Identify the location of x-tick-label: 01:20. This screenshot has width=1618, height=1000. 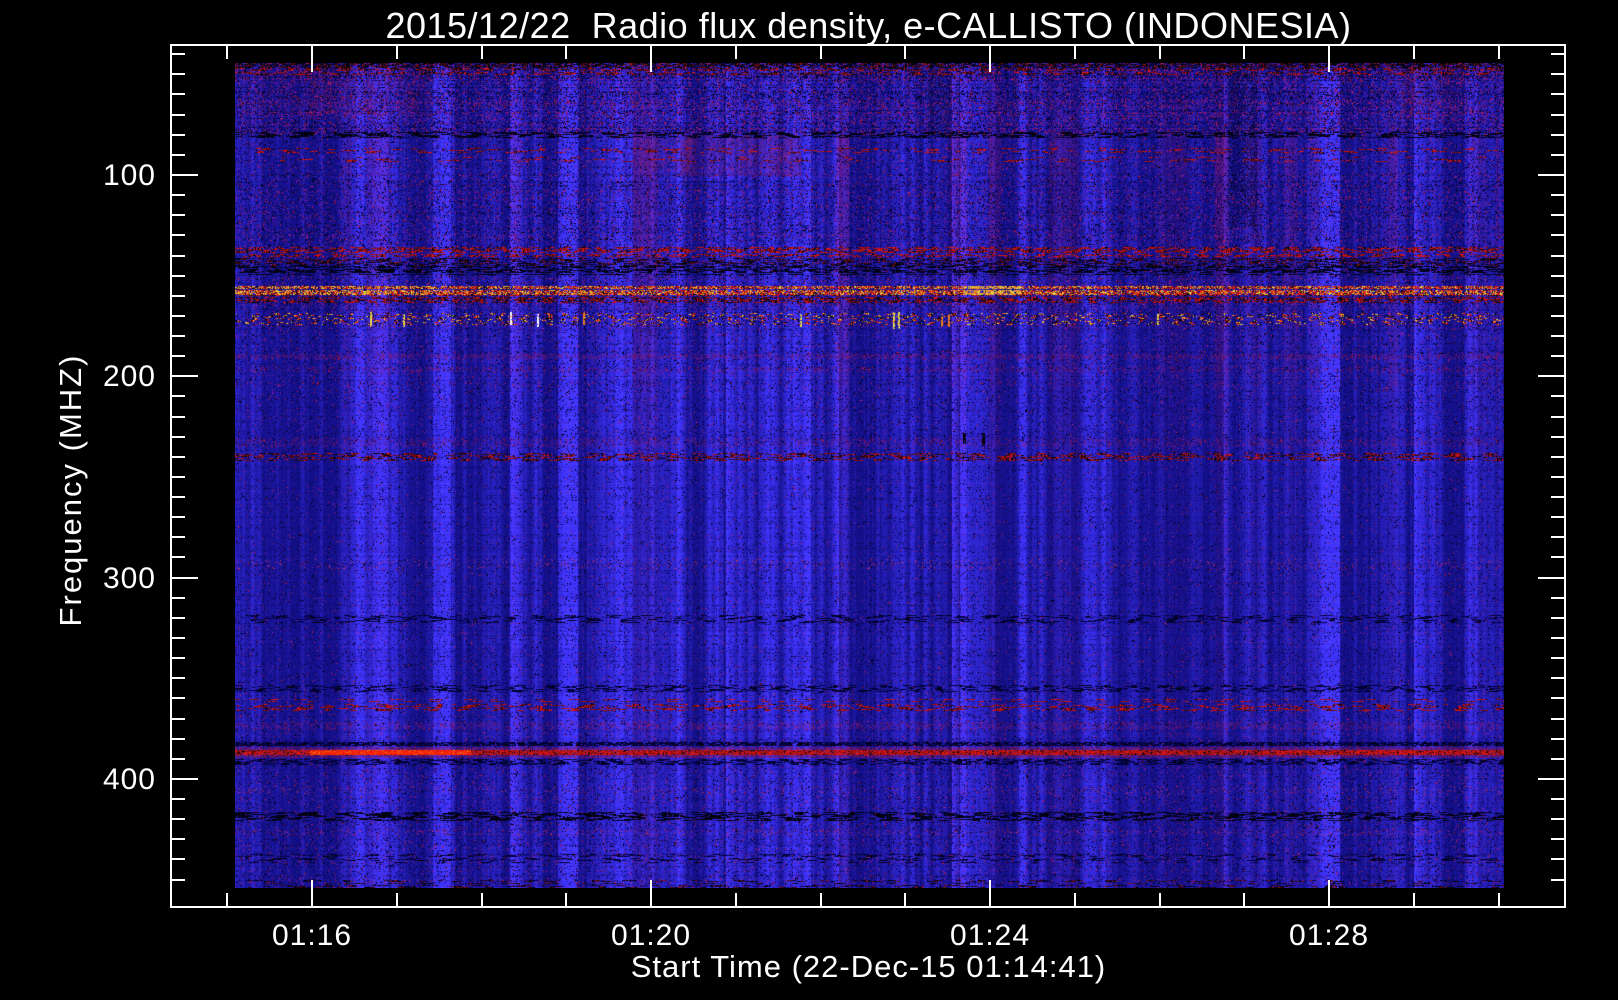
(651, 935).